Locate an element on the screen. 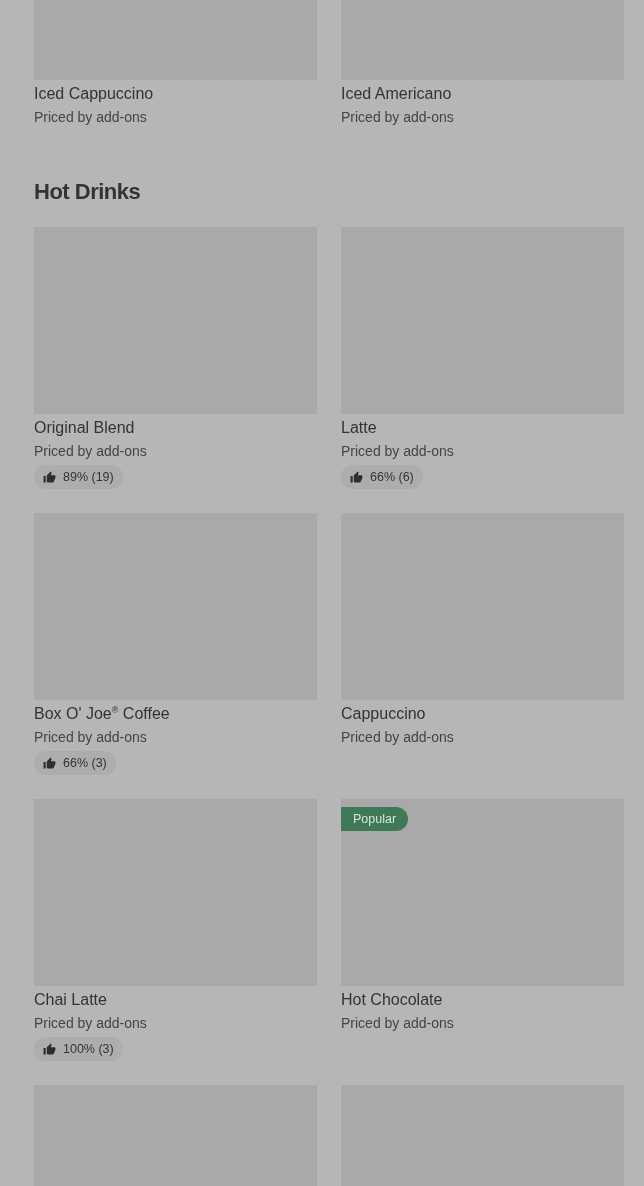 The width and height of the screenshot is (644, 1186). popular-badge: Popular is located at coordinates (375, 819).